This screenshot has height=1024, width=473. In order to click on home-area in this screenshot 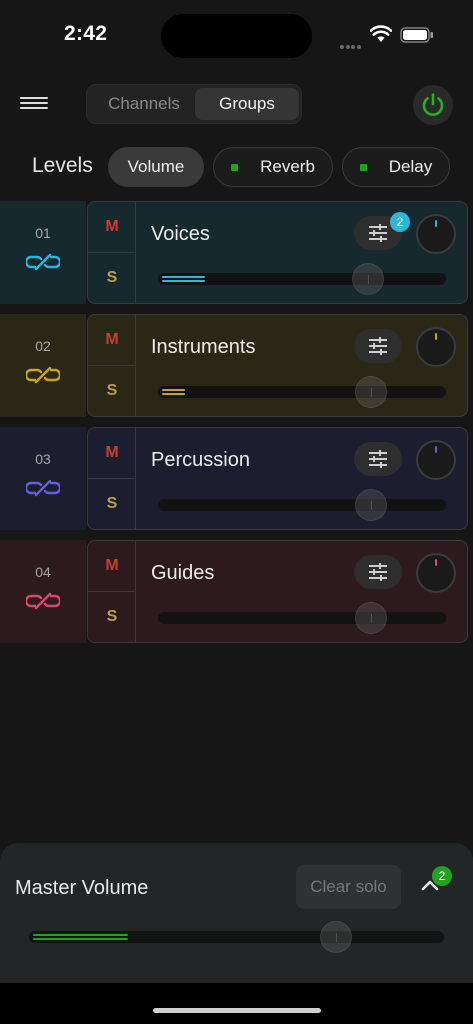, I will do `click(236, 1003)`.